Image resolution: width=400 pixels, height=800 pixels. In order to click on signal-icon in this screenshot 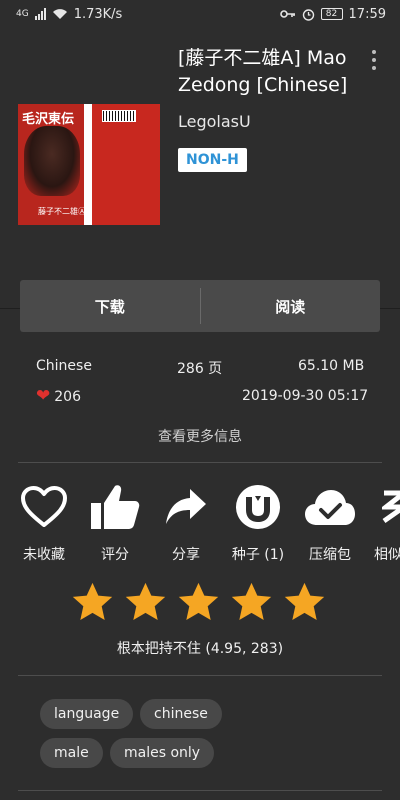, I will do `click(40, 14)`.